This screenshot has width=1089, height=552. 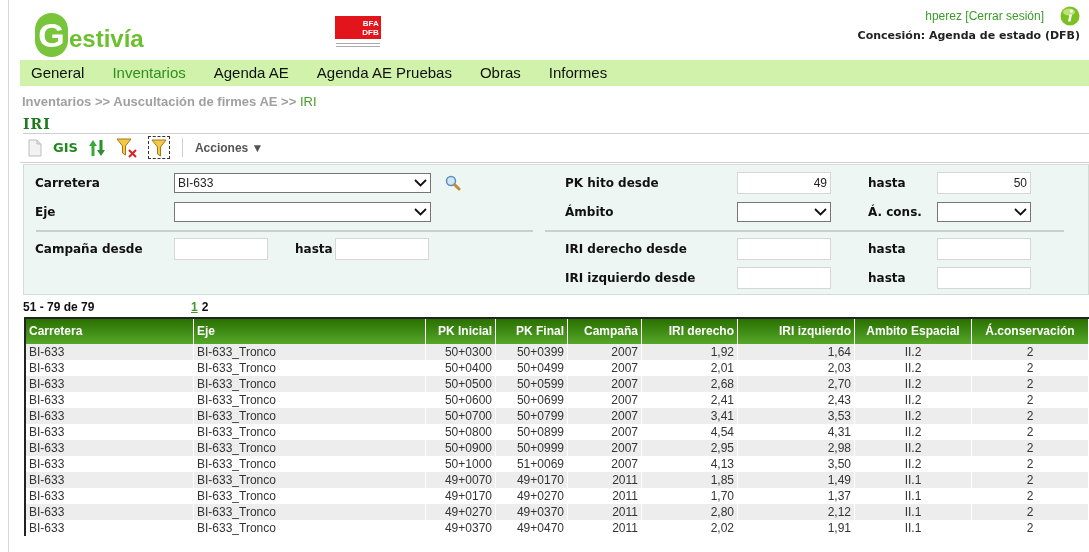 I want to click on table-cell: 50+0499, so click(x=532, y=367).